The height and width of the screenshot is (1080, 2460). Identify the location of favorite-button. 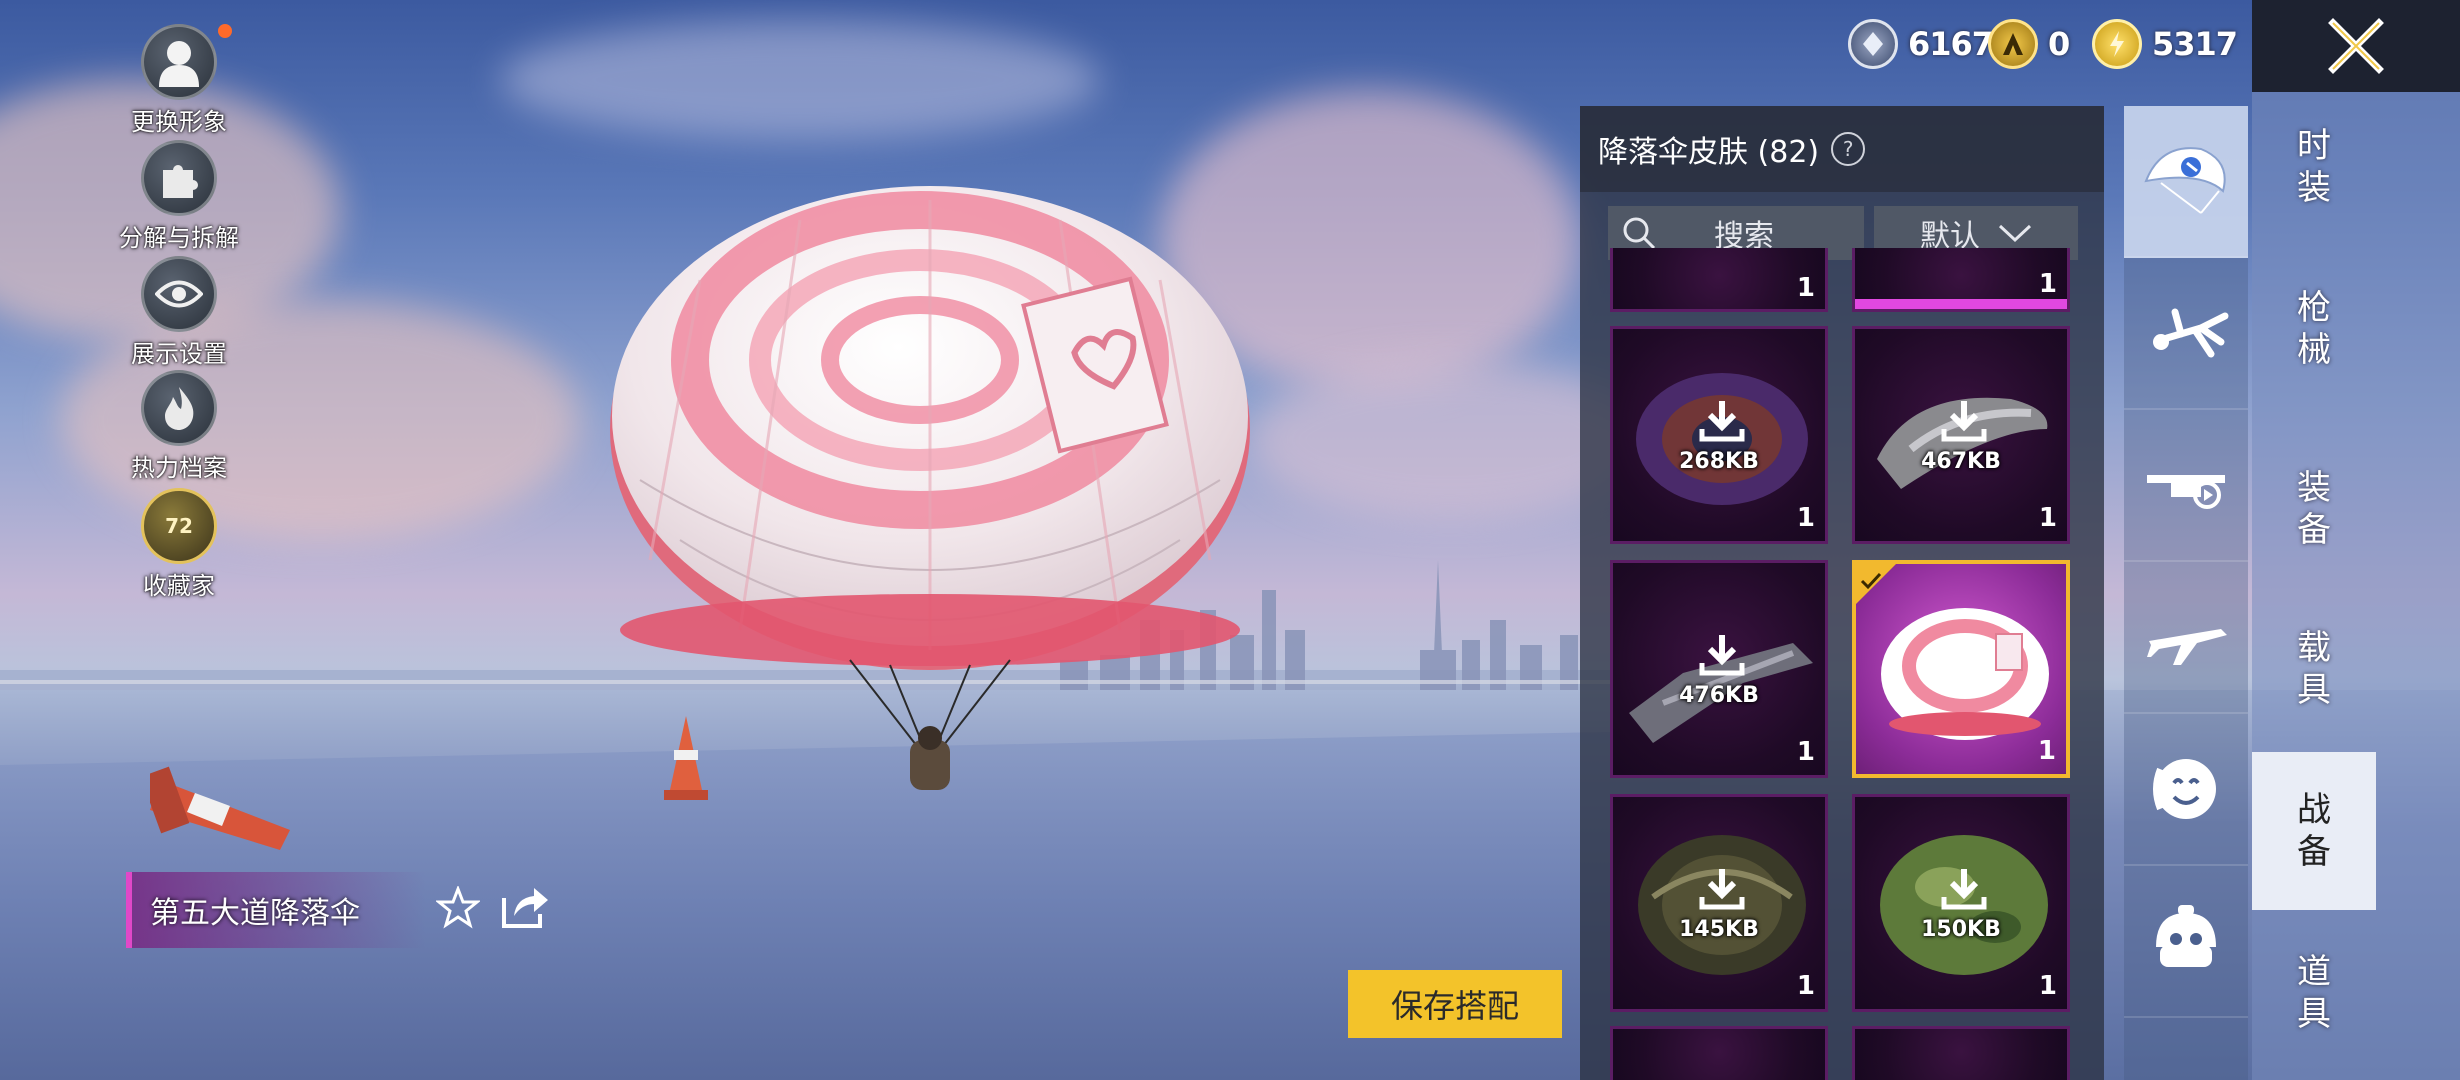
(458, 909).